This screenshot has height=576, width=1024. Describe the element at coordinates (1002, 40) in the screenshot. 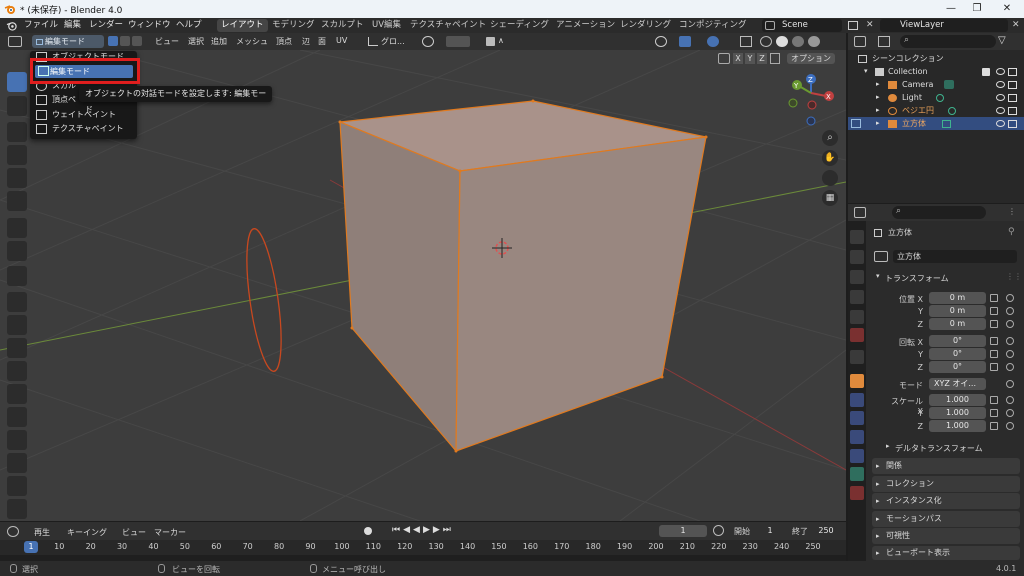

I see `filter-icon: ▽` at that location.